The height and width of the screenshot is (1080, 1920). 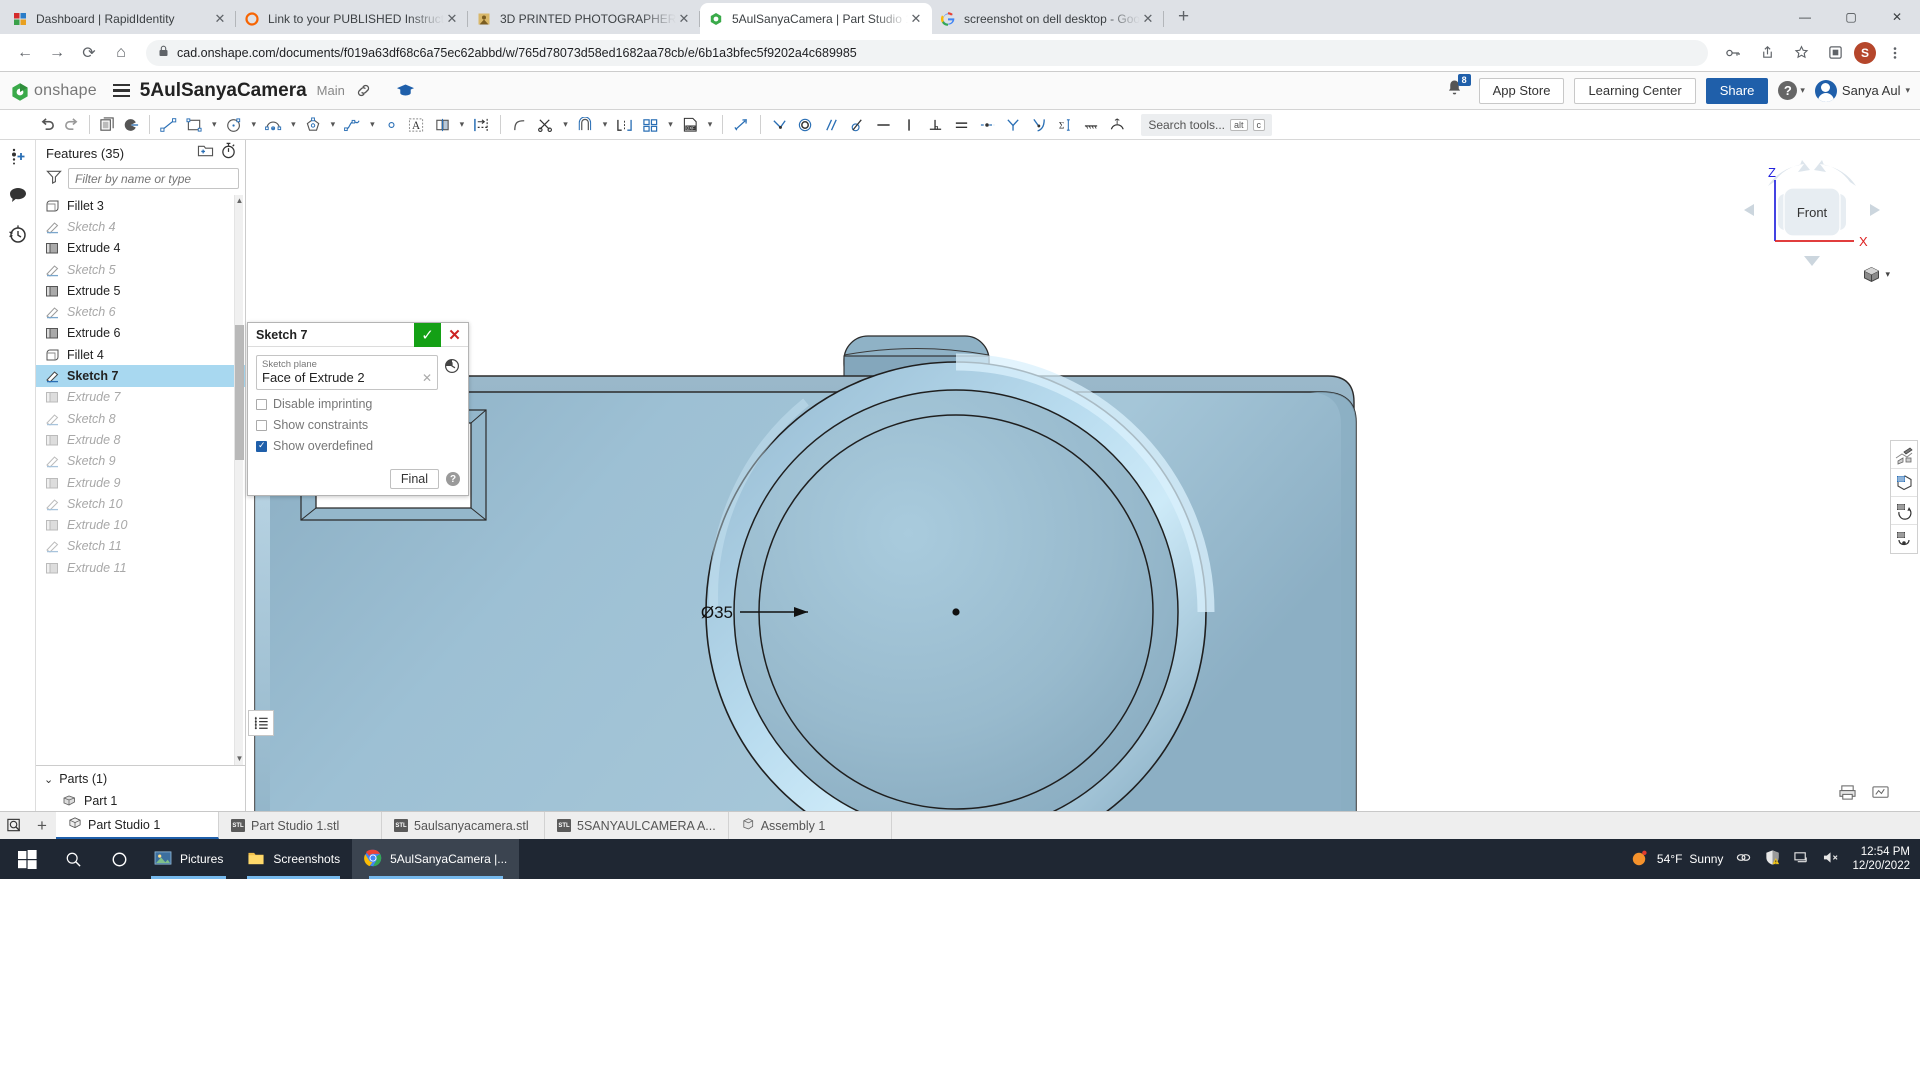 I want to click on feature-row-sketch10: Sketch 10, so click(x=140, y=503).